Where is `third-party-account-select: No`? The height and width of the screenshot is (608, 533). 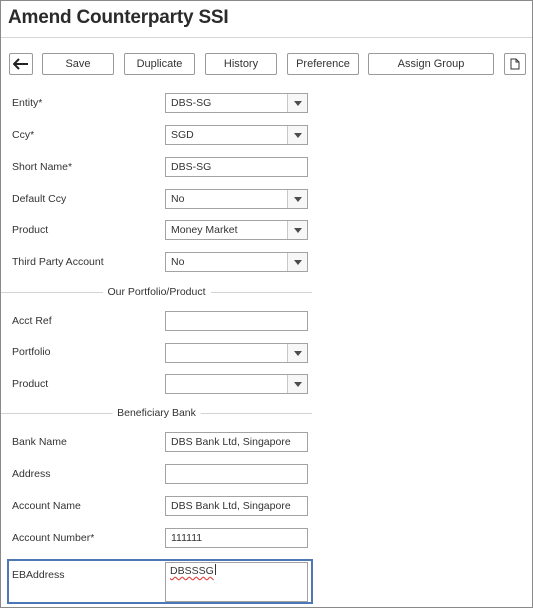
third-party-account-select: No is located at coordinates (236, 262).